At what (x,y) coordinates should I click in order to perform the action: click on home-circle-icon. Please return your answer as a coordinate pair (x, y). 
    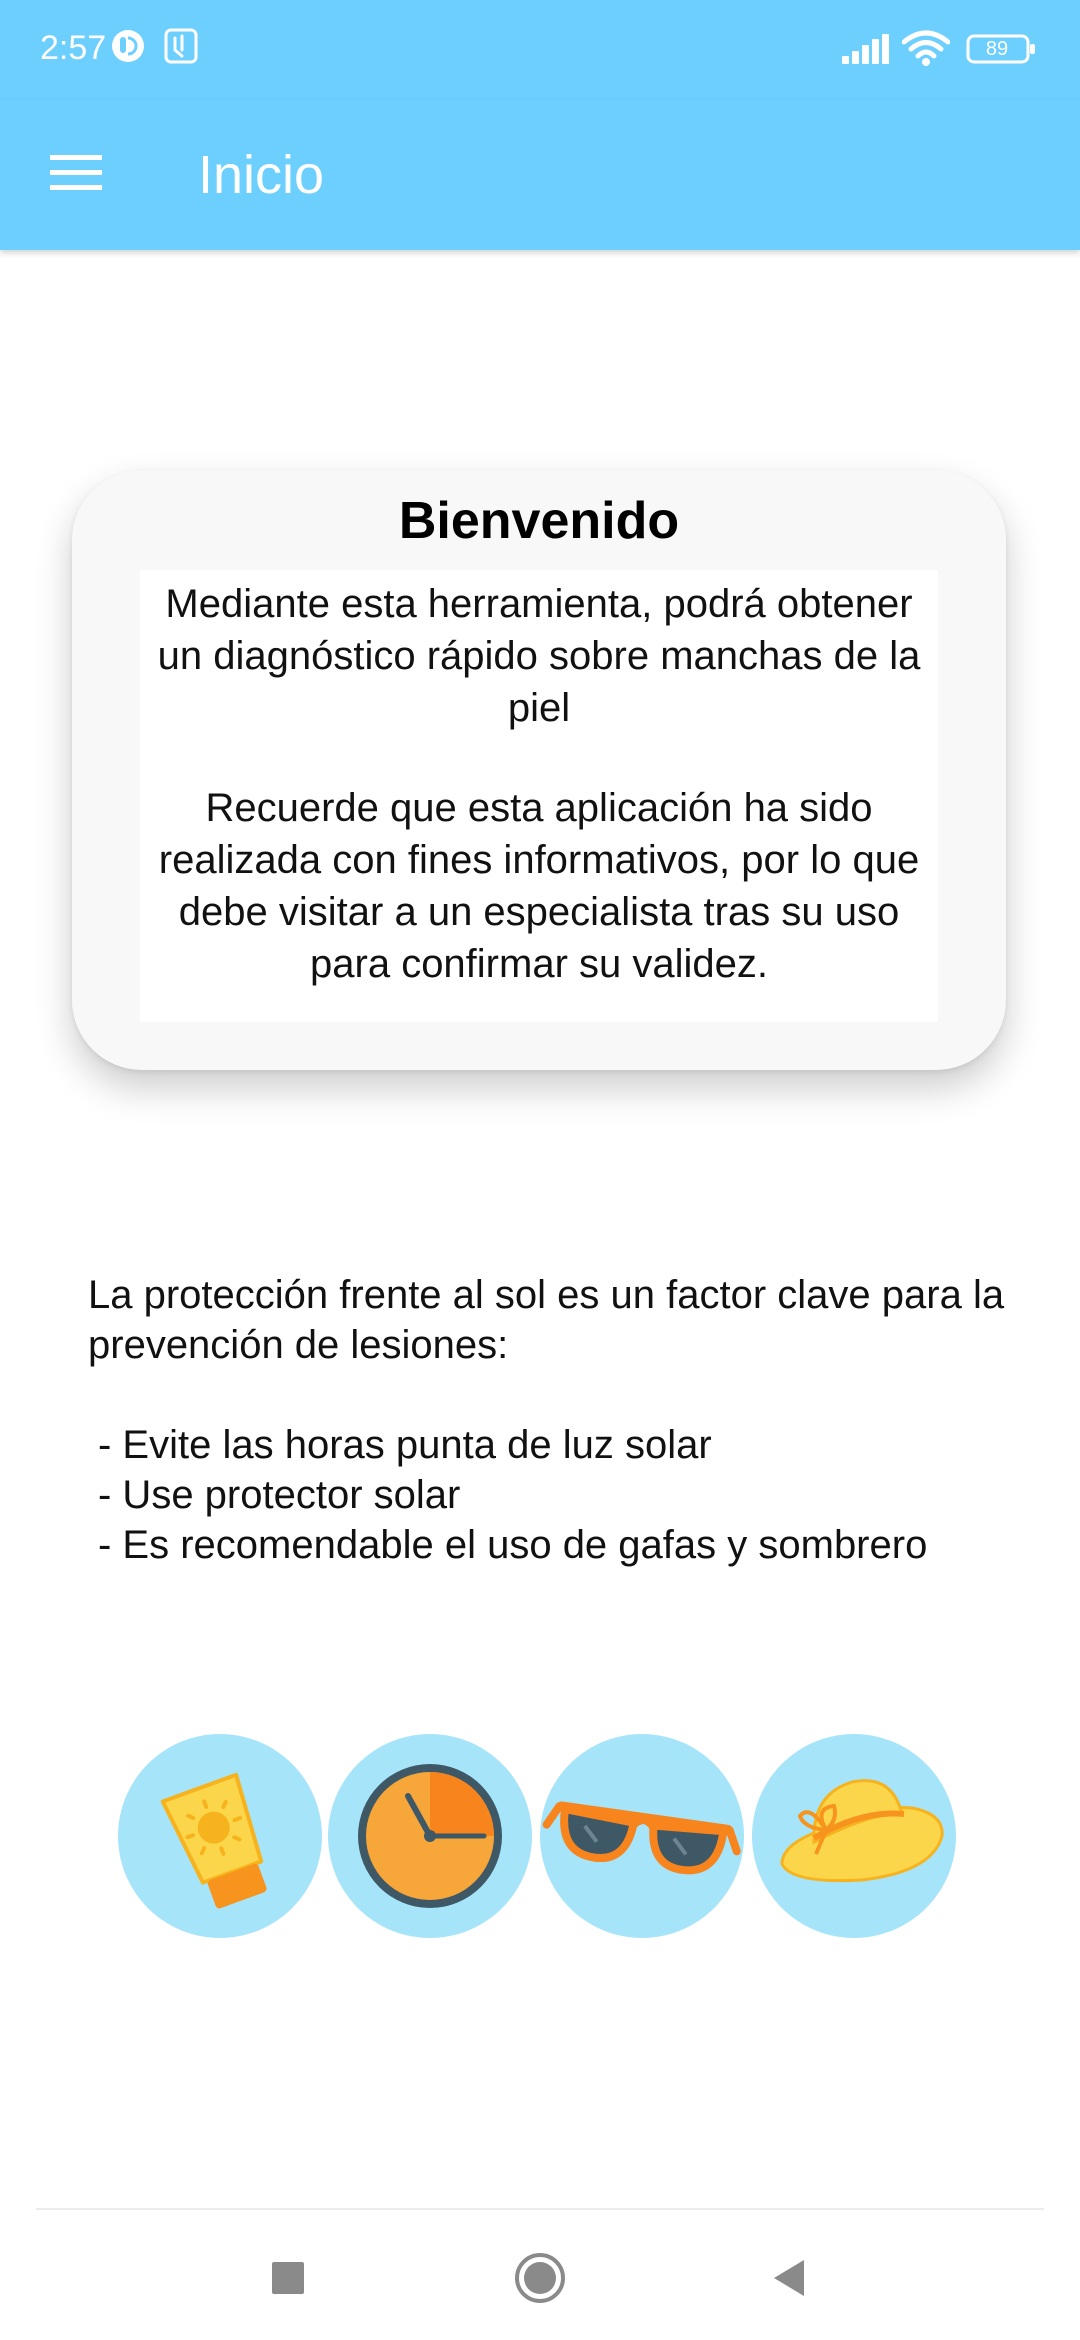
    Looking at the image, I should click on (540, 2280).